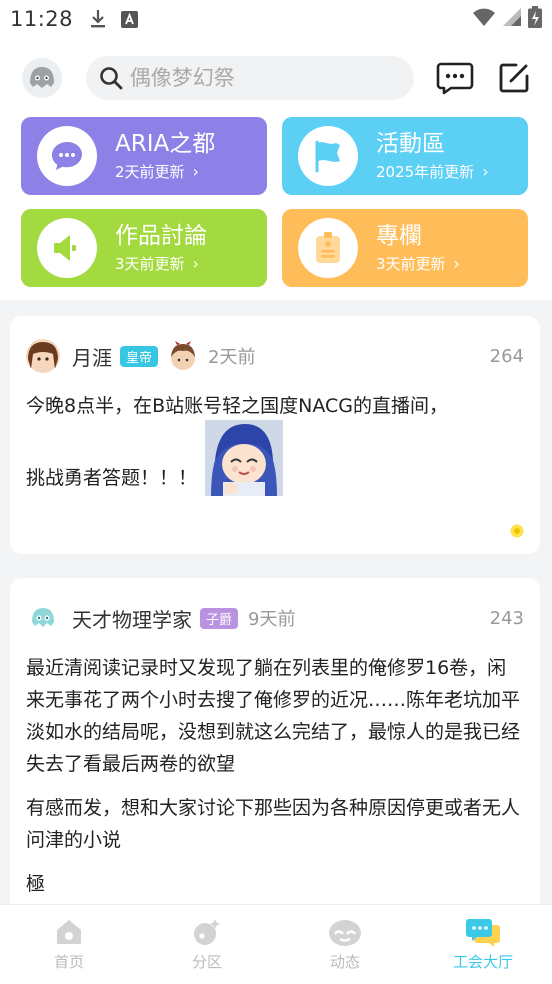 This screenshot has width=552, height=984. What do you see at coordinates (206, 962) in the screenshot?
I see `nav-label: 分区` at bounding box center [206, 962].